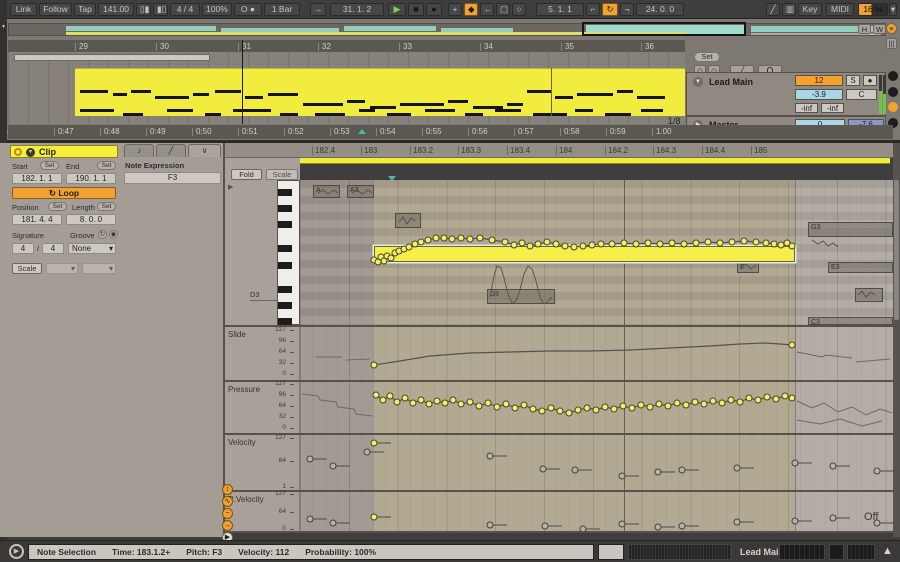 Image resolution: width=900 pixels, height=562 pixels. I want to click on arm-button: ●, so click(870, 80).